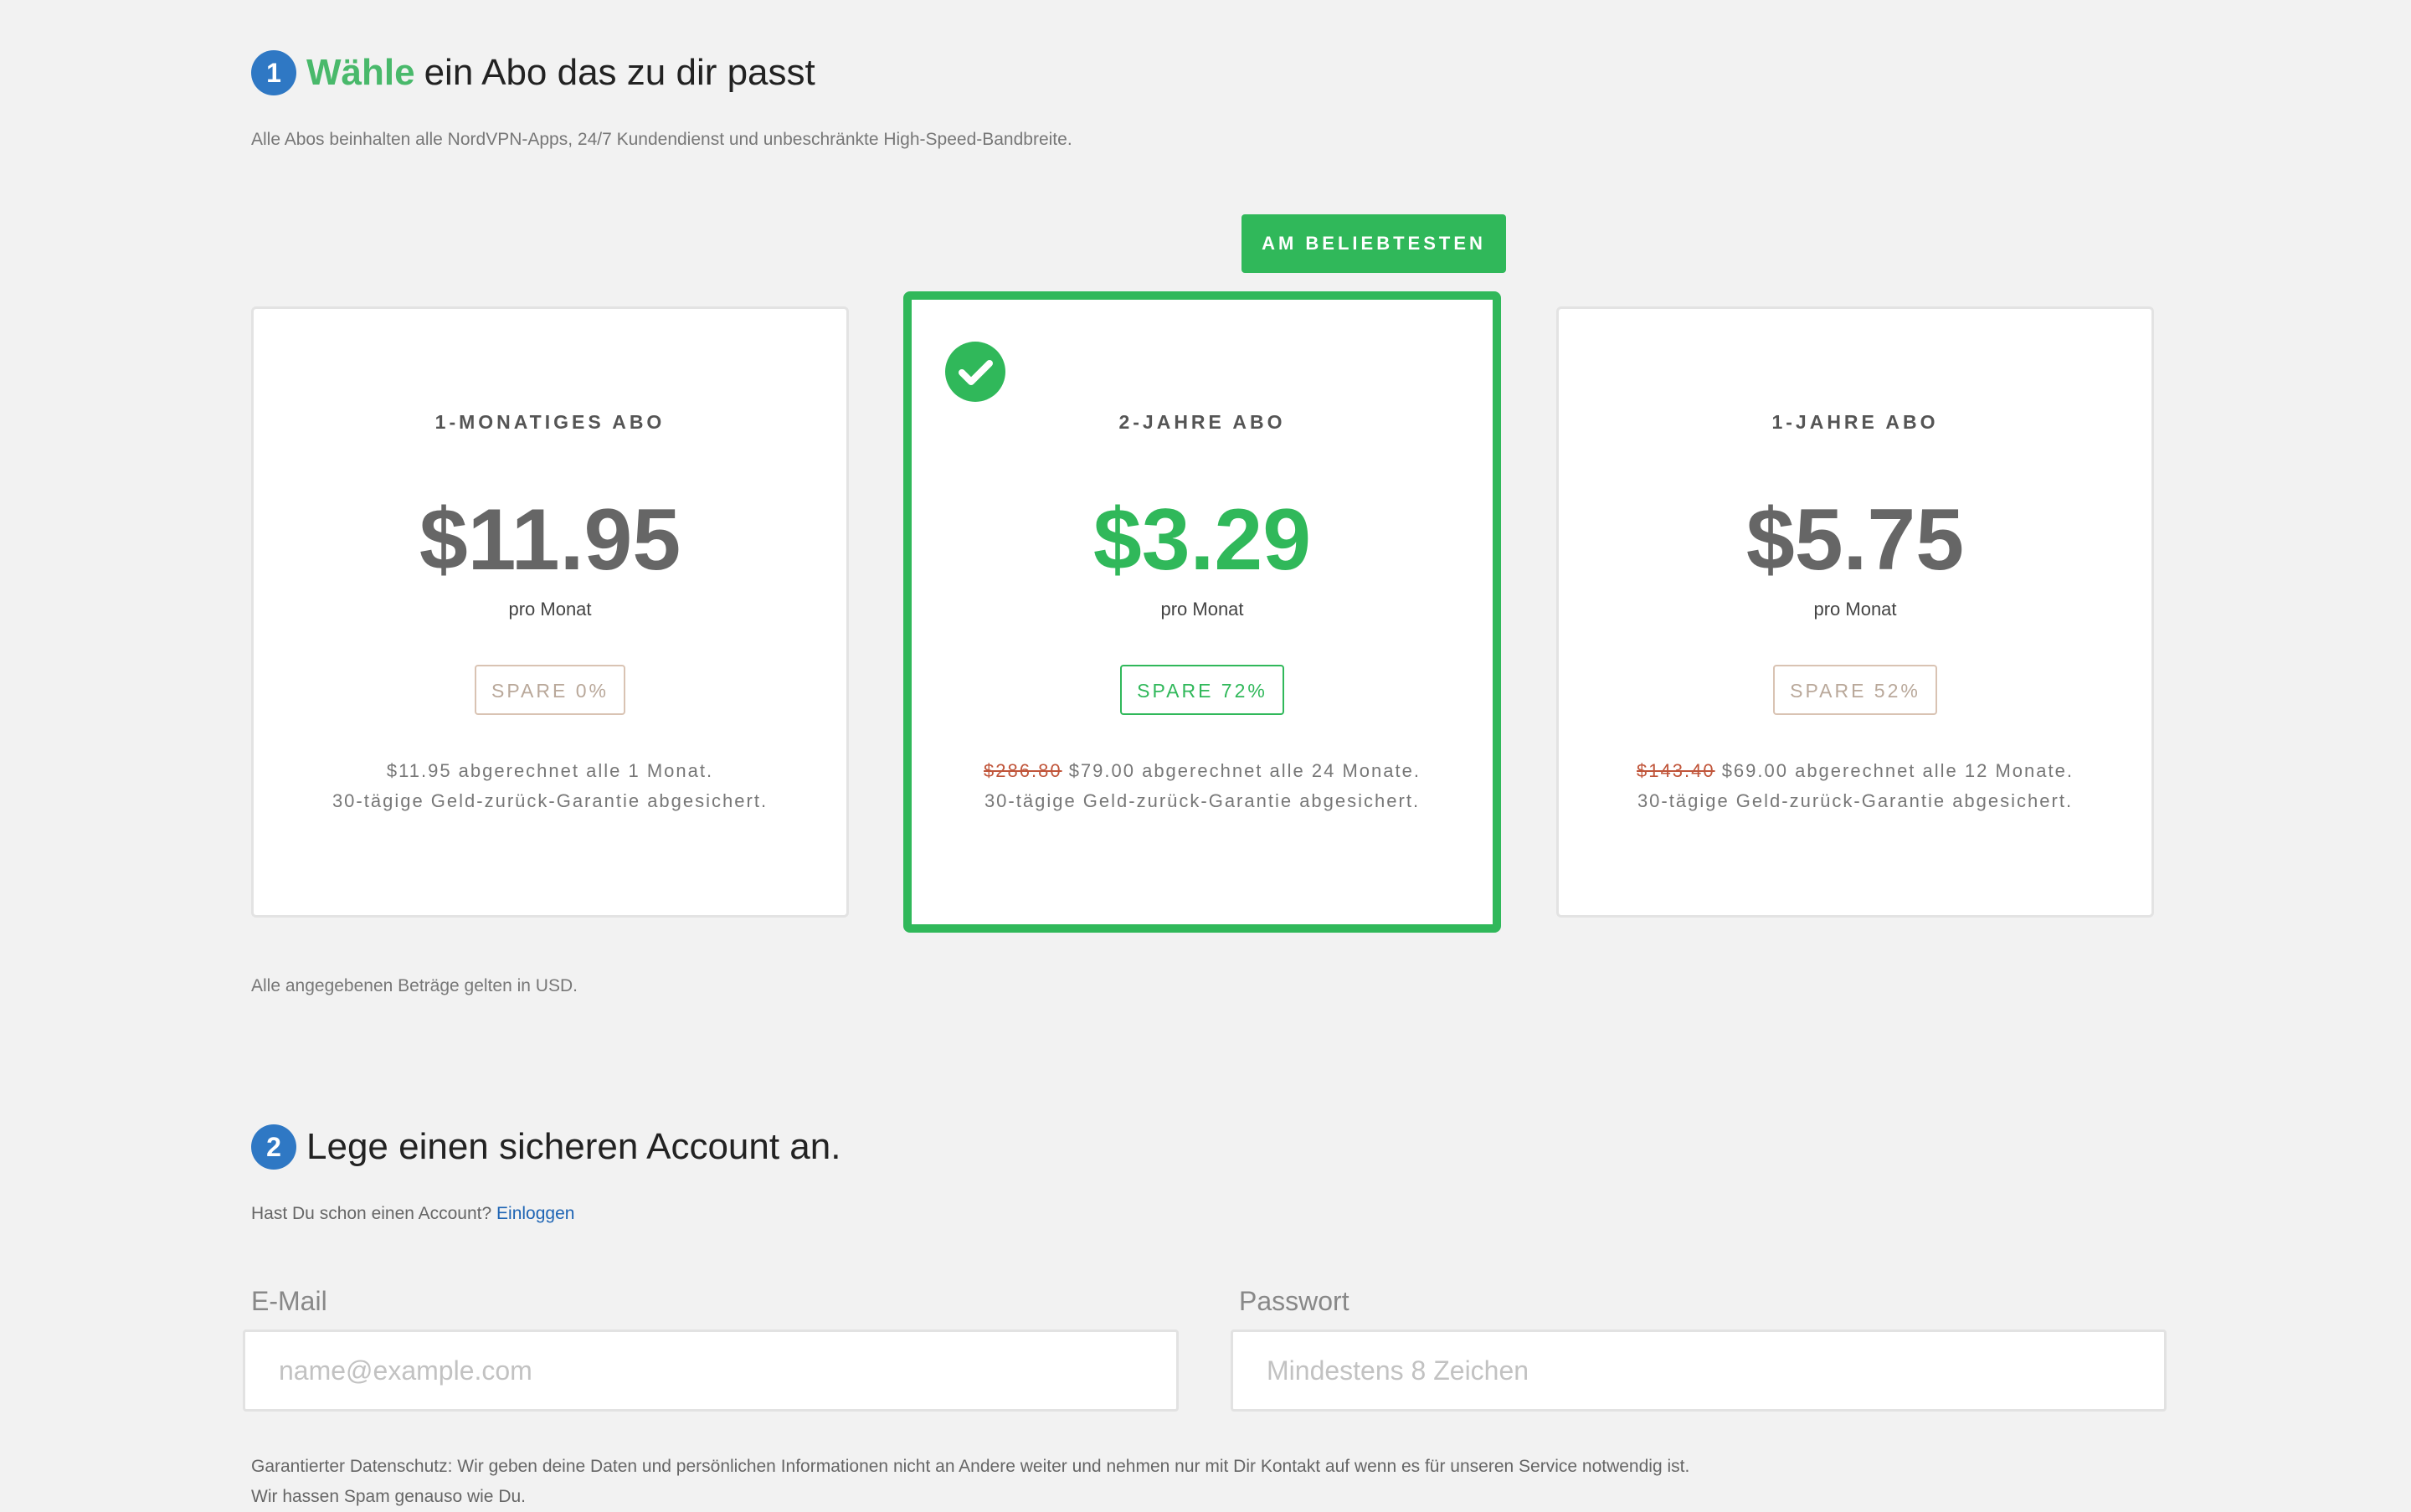 The width and height of the screenshot is (2411, 1512). I want to click on plan-name: 1-JAHRE ABO, so click(1855, 422).